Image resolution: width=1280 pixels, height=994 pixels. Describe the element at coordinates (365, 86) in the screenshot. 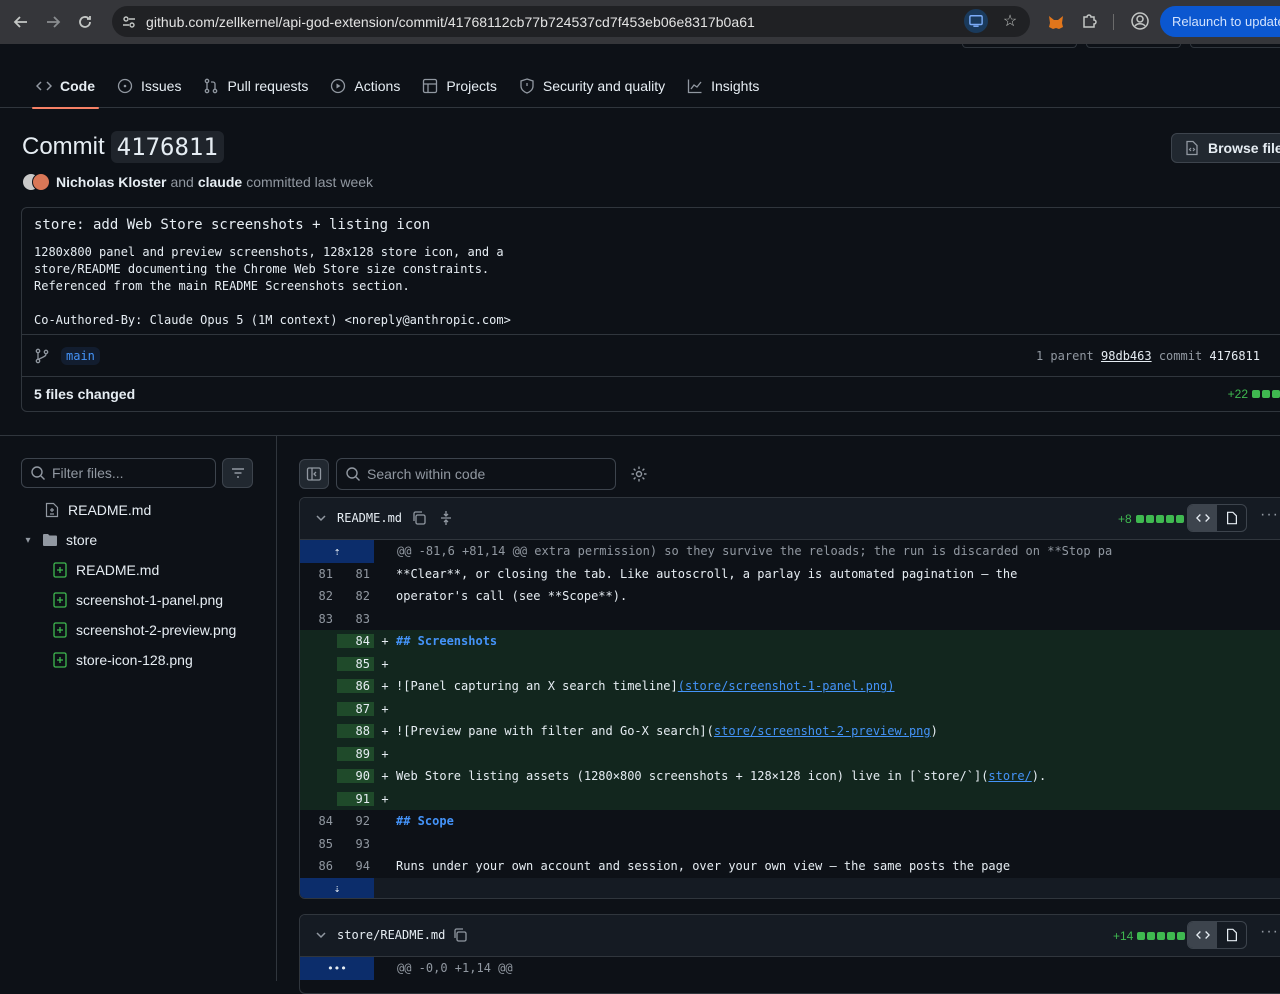

I see `tab-actions: Actions` at that location.